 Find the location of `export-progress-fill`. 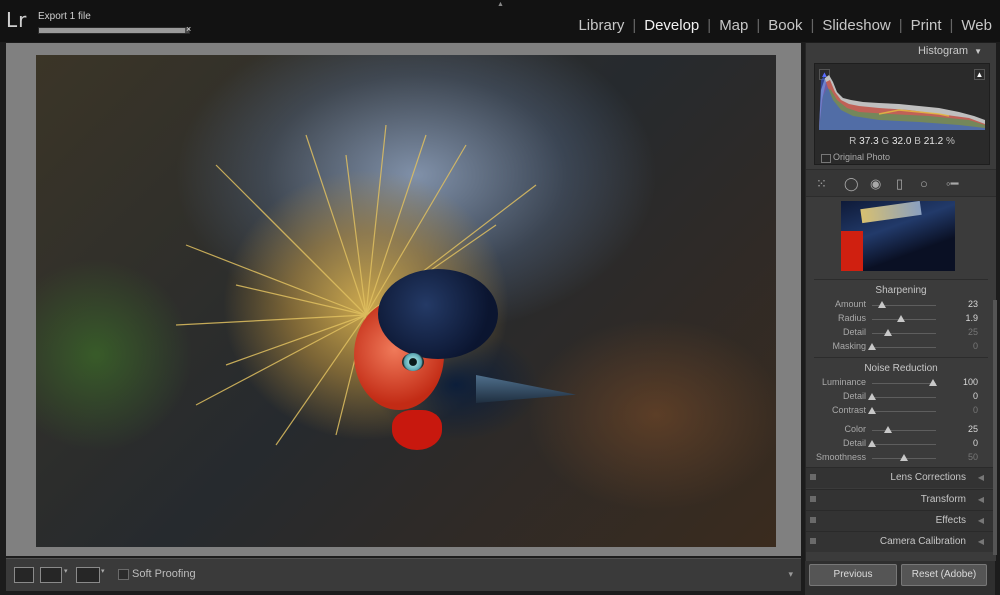

export-progress-fill is located at coordinates (112, 30).